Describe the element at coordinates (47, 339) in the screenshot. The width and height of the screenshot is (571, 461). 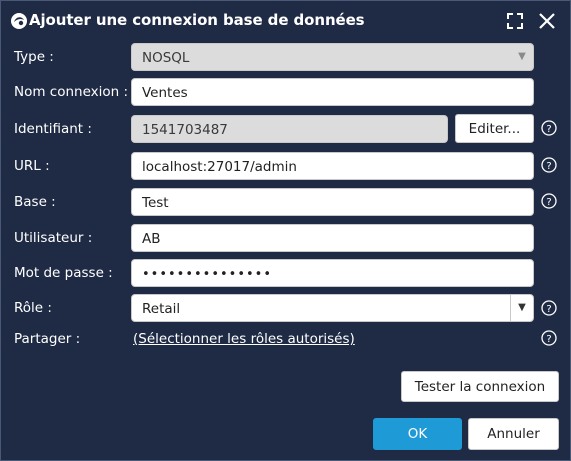
I see `share-label: Partager :` at that location.